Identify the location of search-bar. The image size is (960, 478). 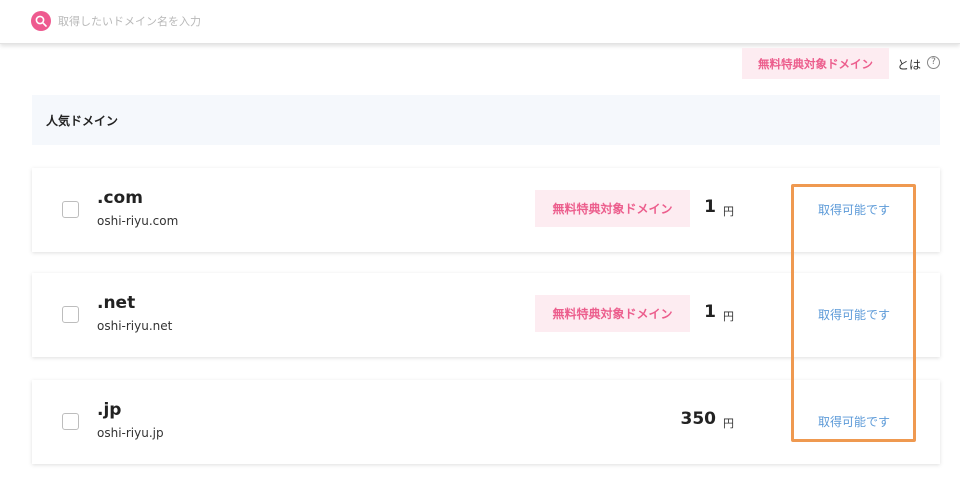
(480, 22).